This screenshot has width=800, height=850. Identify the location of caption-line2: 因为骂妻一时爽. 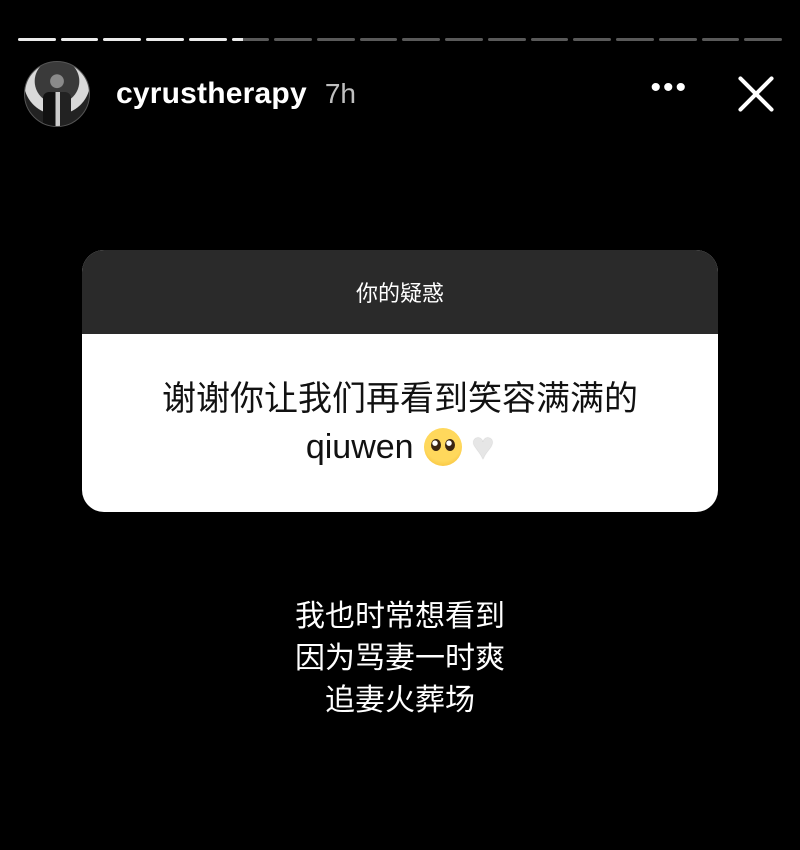
(400, 658).